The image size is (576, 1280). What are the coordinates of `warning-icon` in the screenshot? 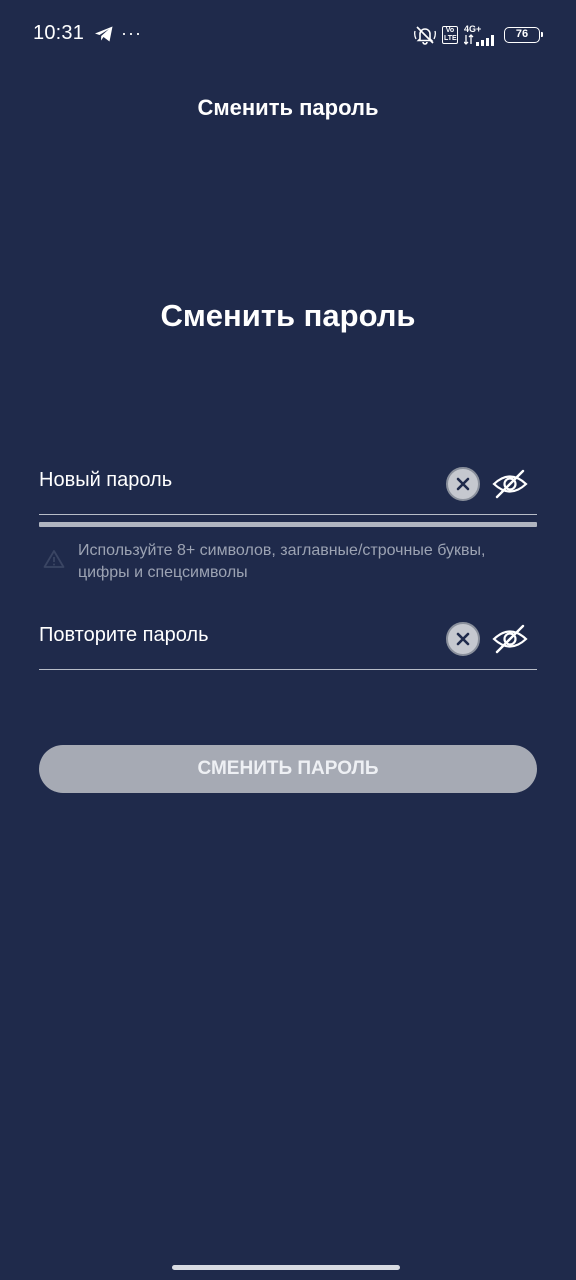 It's located at (54, 559).